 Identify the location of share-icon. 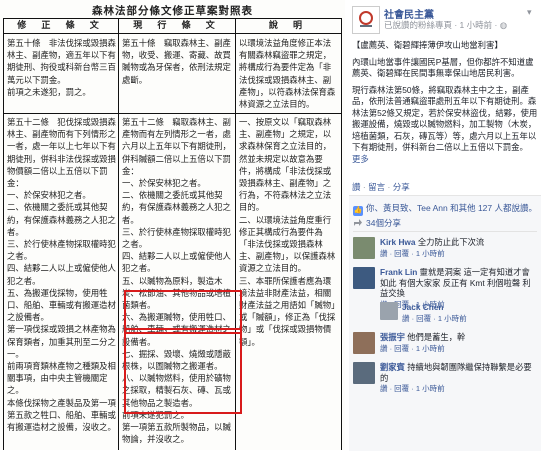
(358, 222).